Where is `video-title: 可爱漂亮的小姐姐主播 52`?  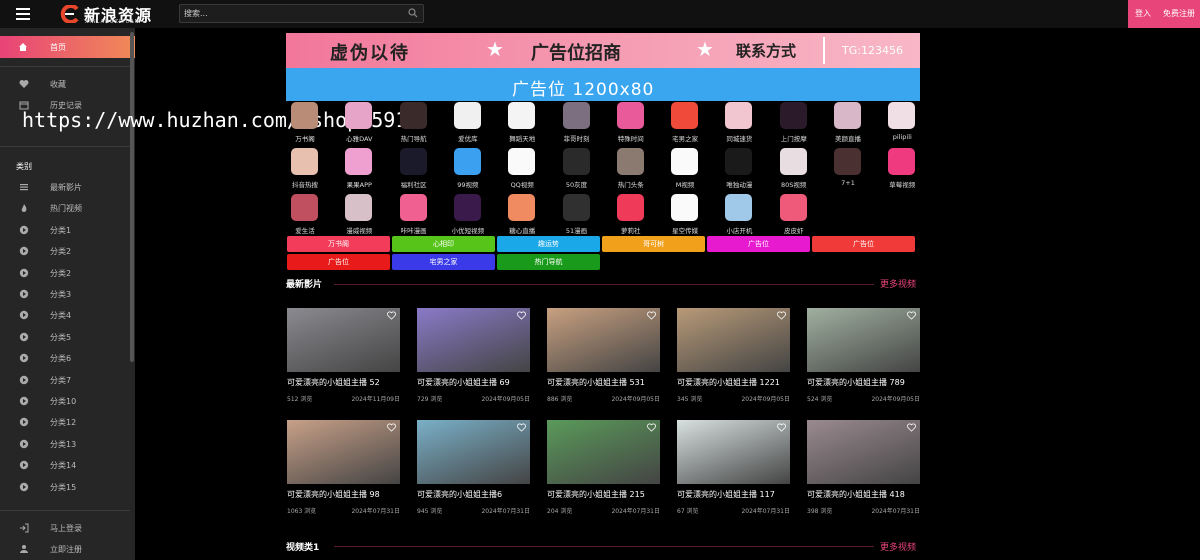 video-title: 可爱漂亮的小姐姐主播 52 is located at coordinates (333, 382).